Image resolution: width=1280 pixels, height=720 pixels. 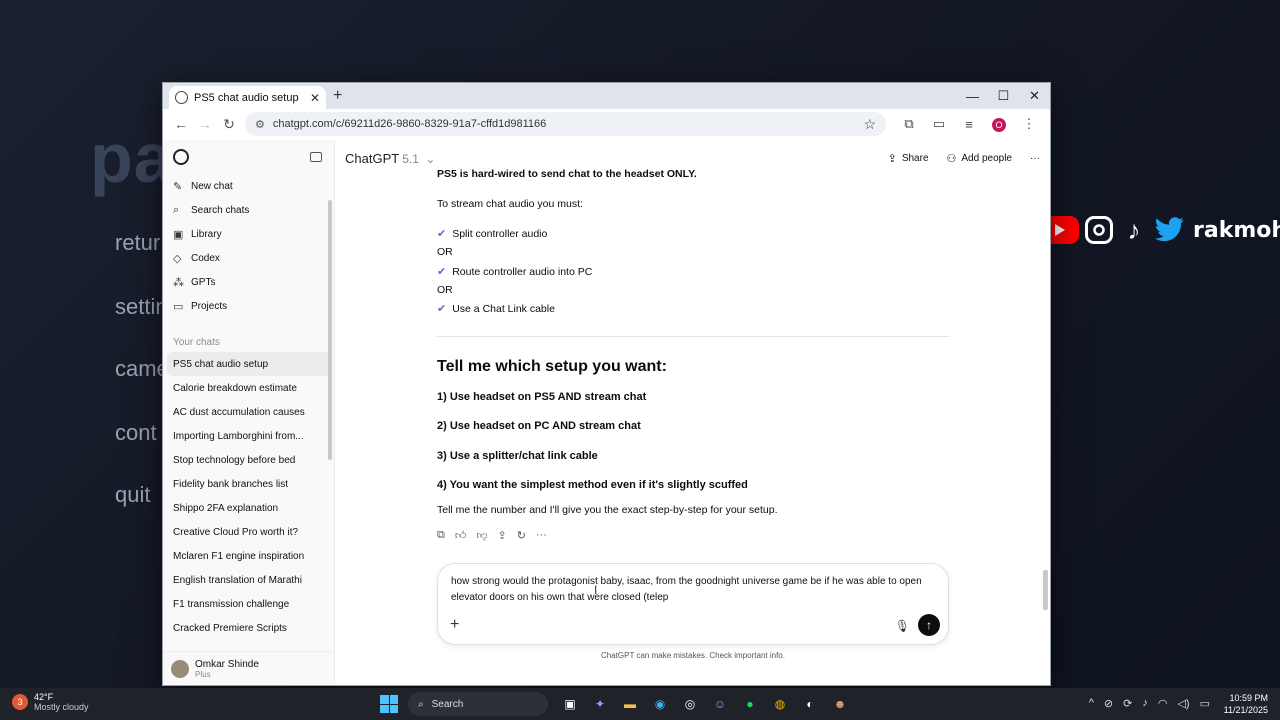 What do you see at coordinates (969, 124) in the screenshot?
I see `media-icon: ≡` at bounding box center [969, 124].